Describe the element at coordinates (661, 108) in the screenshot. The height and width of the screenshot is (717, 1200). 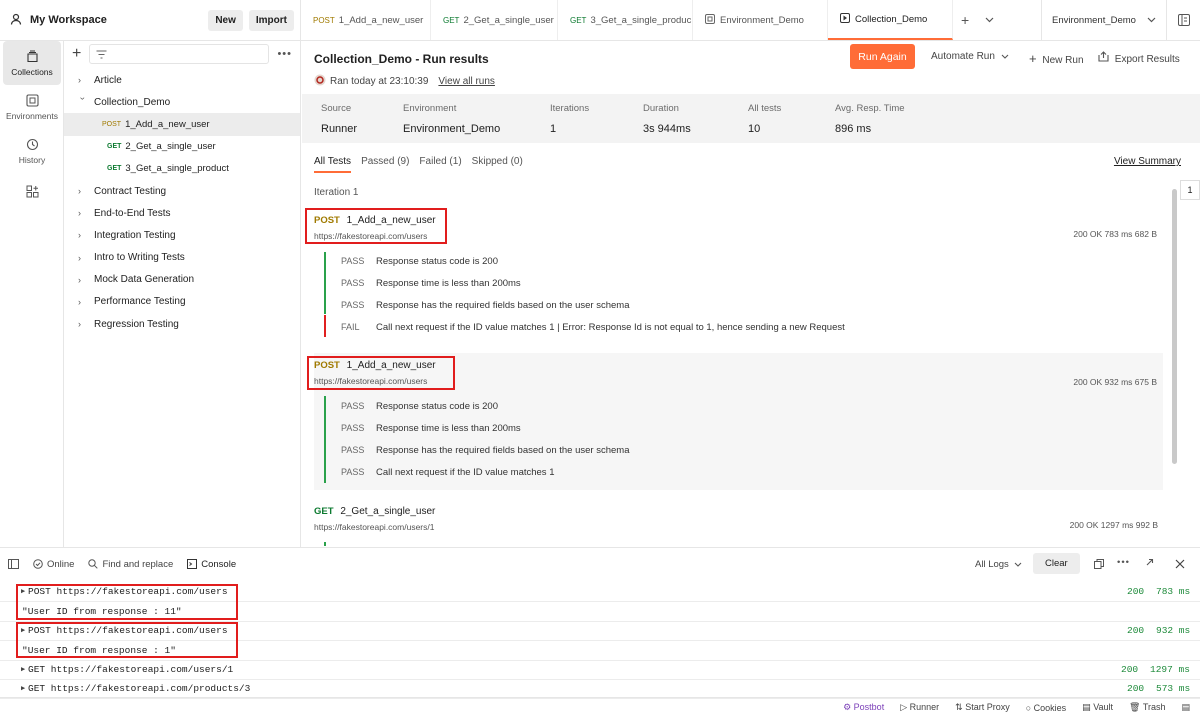
I see `summary-label: Duration` at that location.